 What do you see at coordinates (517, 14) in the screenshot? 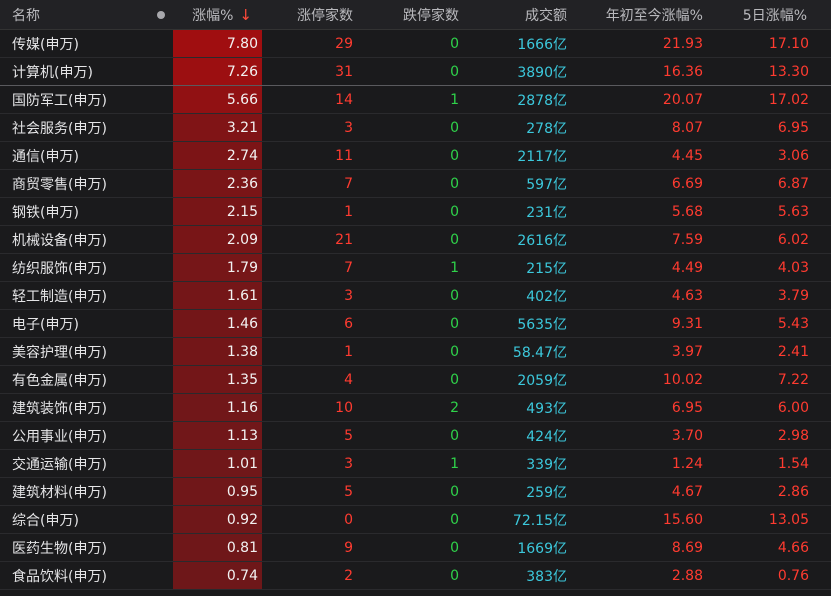
I see `col-header-turnover: 成交额` at bounding box center [517, 14].